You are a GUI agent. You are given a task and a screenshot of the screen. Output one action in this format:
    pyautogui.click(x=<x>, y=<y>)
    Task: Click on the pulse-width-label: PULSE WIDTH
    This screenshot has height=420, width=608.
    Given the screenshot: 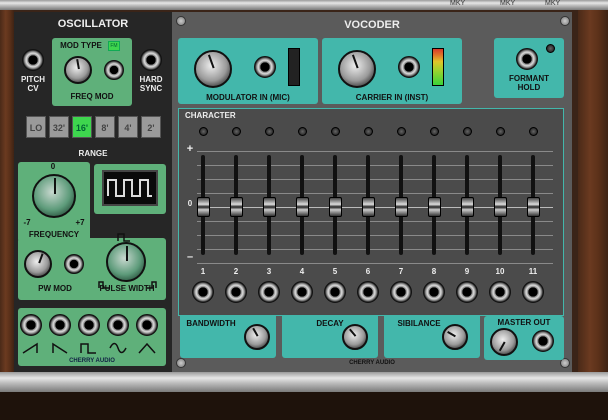 What is the action you would take?
    pyautogui.click(x=127, y=288)
    